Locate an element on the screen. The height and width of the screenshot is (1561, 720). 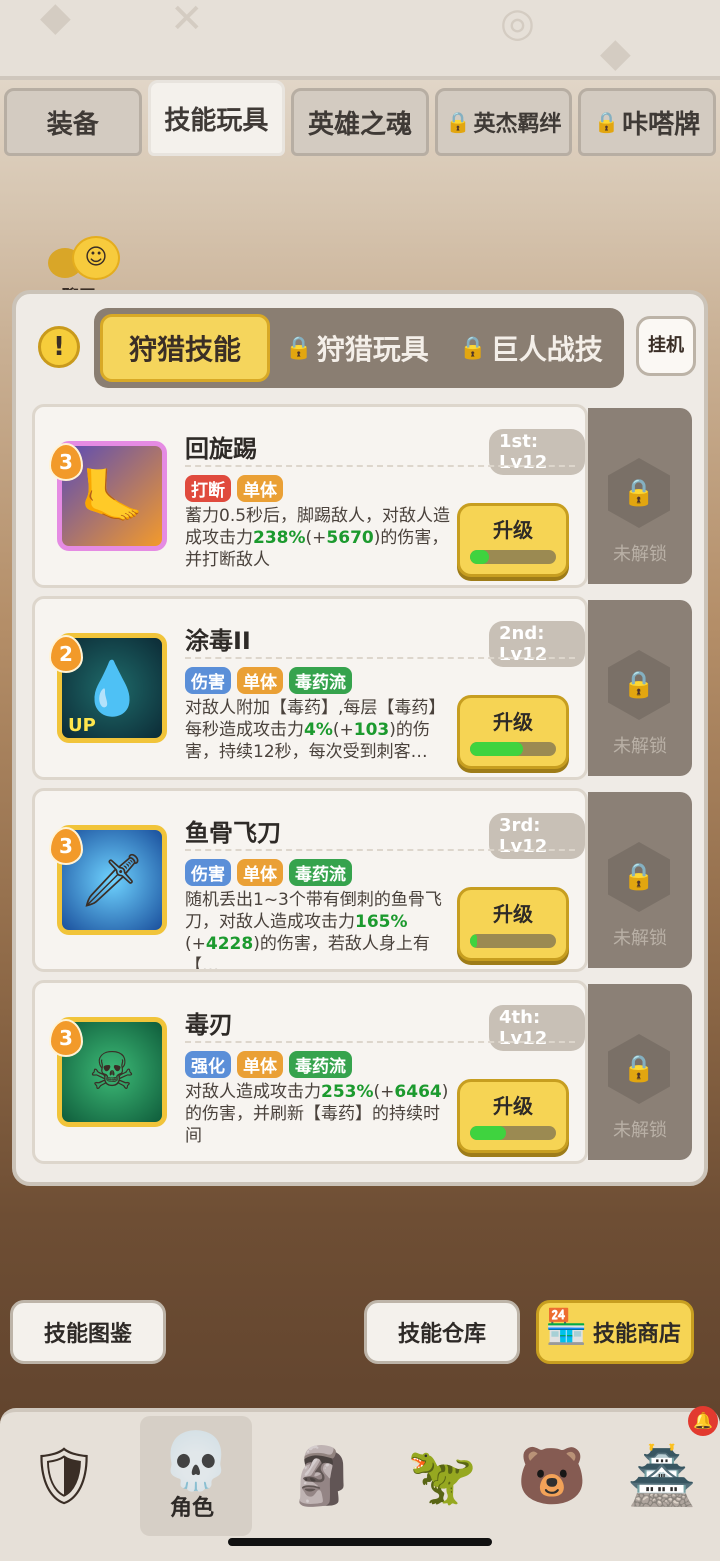
notification-bell-icon: 🔔 is located at coordinates (703, 1421).